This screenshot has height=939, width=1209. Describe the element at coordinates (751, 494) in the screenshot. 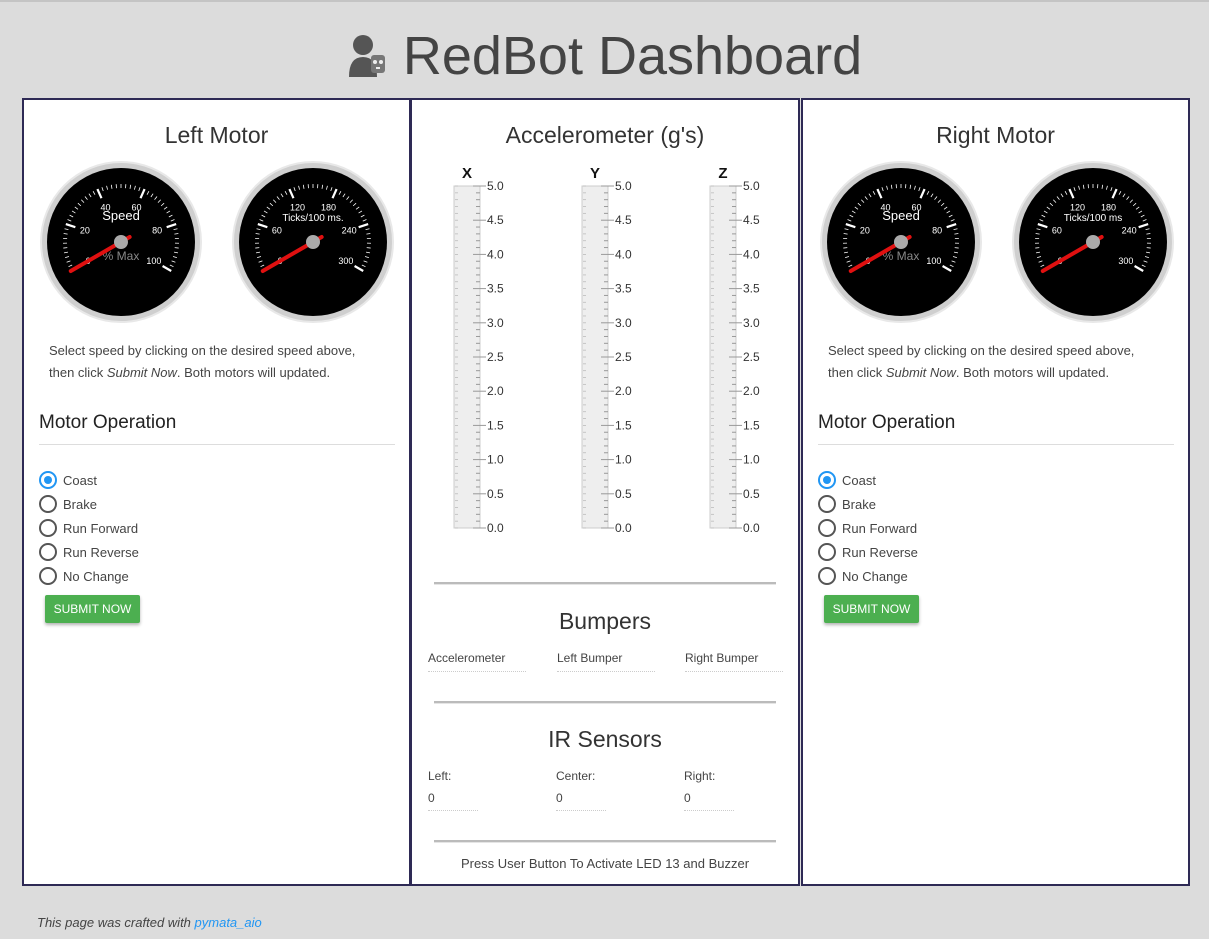

I see `axis-scale-label: 0.5` at that location.